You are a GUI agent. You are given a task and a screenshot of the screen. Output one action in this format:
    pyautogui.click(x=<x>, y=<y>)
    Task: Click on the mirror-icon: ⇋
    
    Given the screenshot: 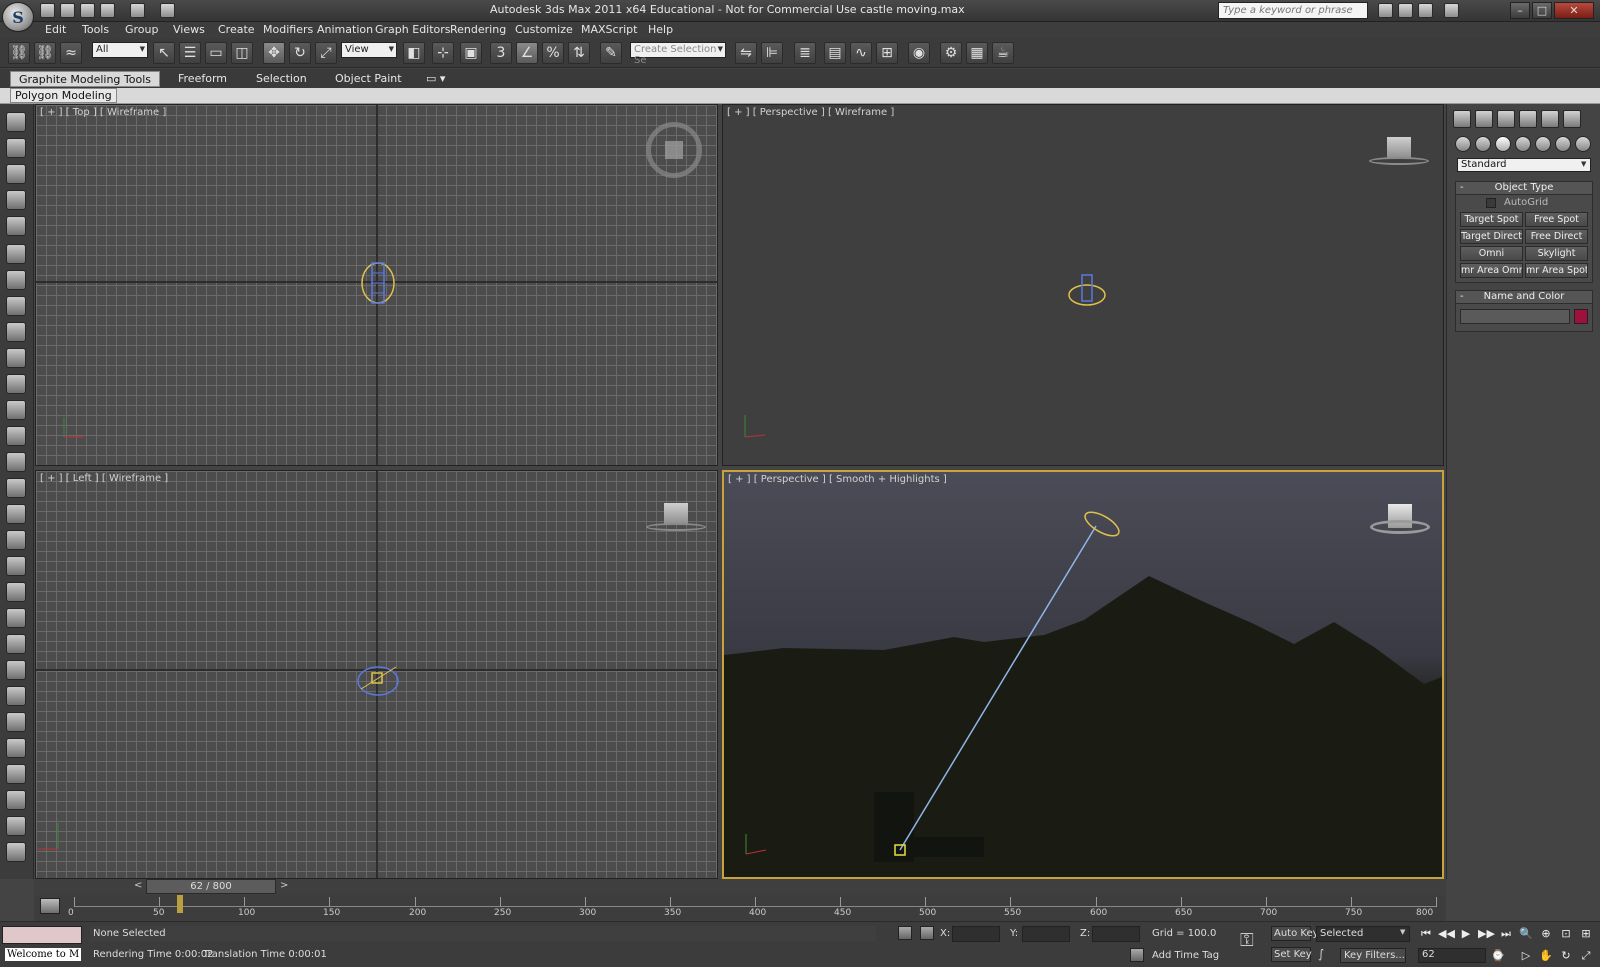 What is the action you would take?
    pyautogui.click(x=746, y=53)
    